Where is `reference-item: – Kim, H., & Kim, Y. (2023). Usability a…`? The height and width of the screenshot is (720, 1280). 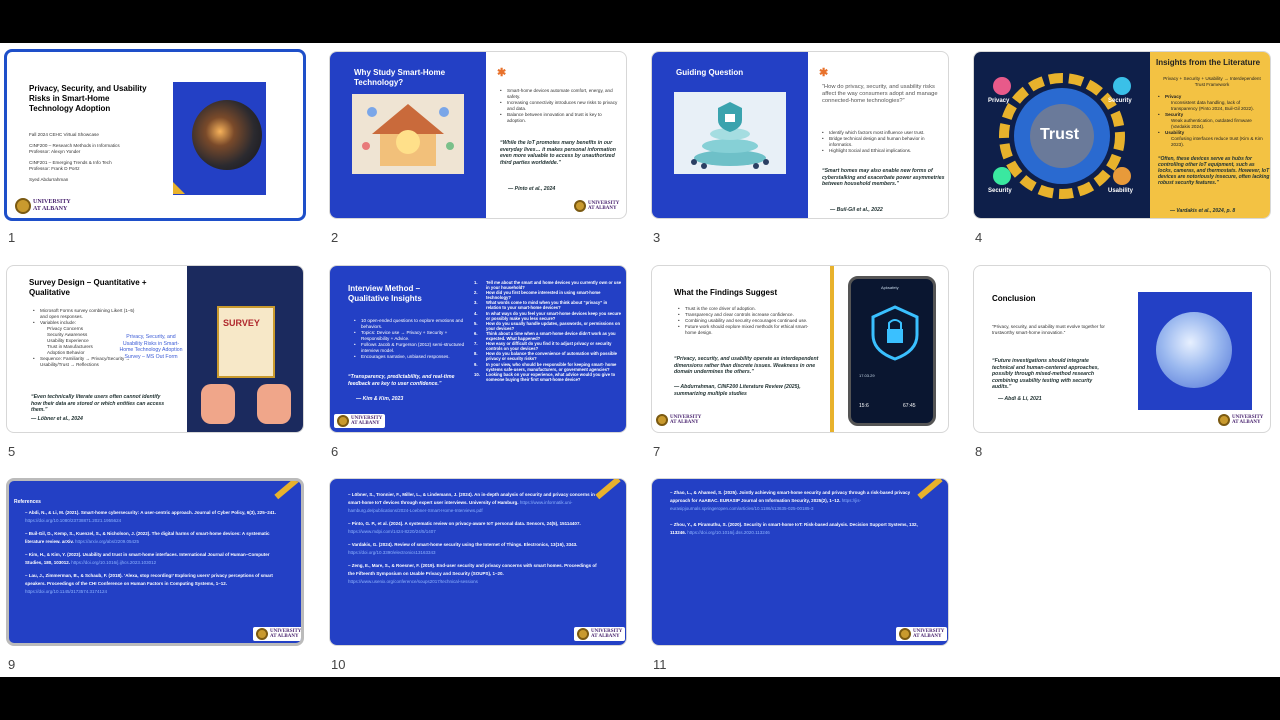 reference-item: – Kim, H., & Kim, Y. (2023). Usability a… is located at coordinates (147, 558).